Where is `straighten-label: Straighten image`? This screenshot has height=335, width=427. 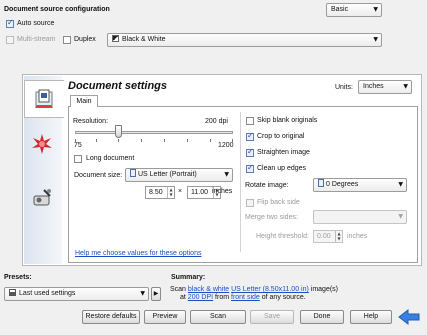
straighten-label: Straighten image is located at coordinates (283, 152).